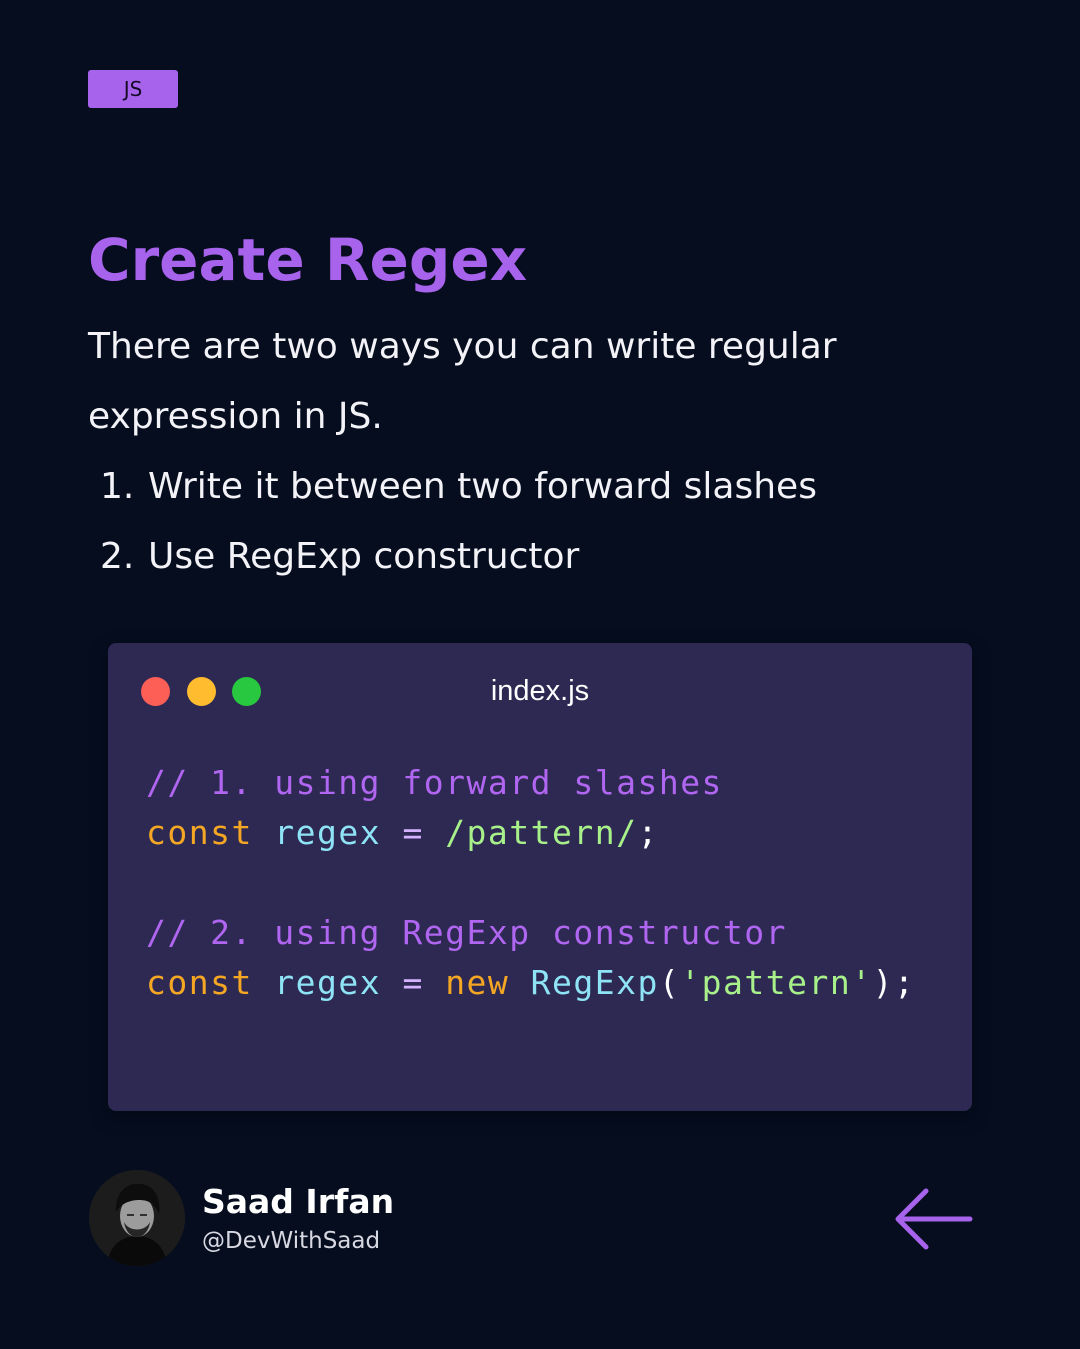  I want to click on back-arrow-button, so click(933, 1219).